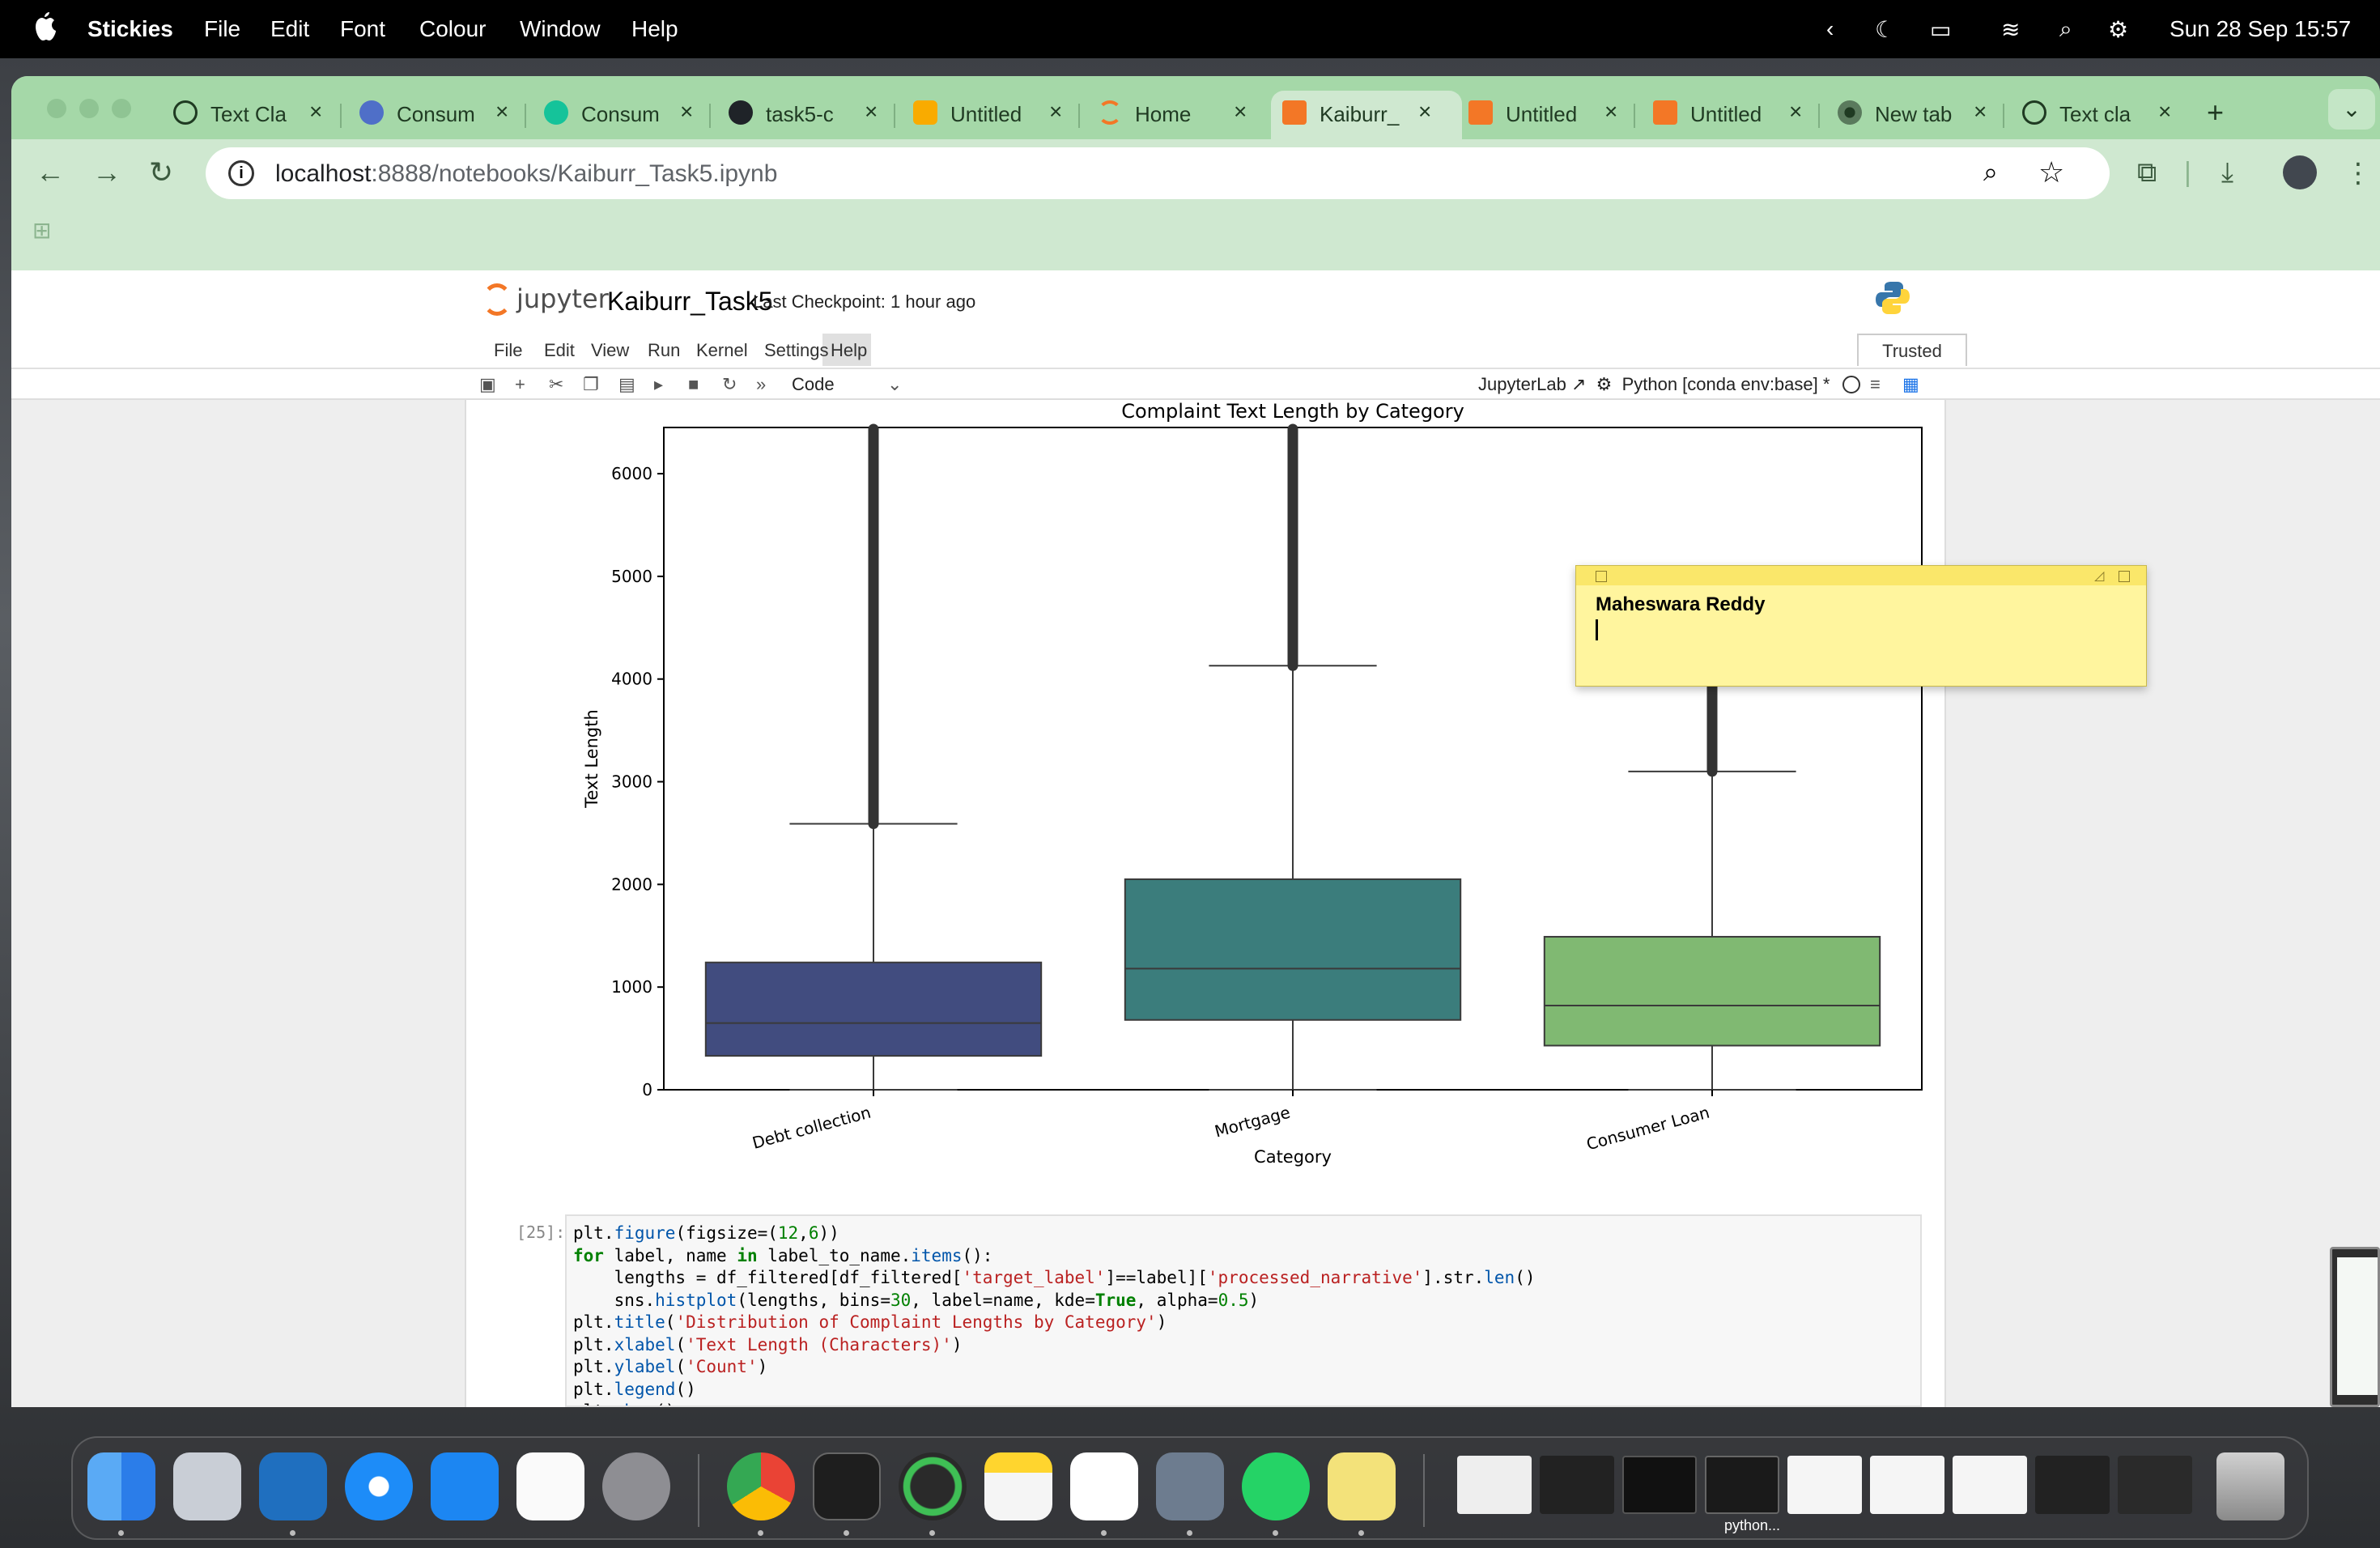 The image size is (2380, 1548). I want to click on new-tab-button: +, so click(2215, 113).